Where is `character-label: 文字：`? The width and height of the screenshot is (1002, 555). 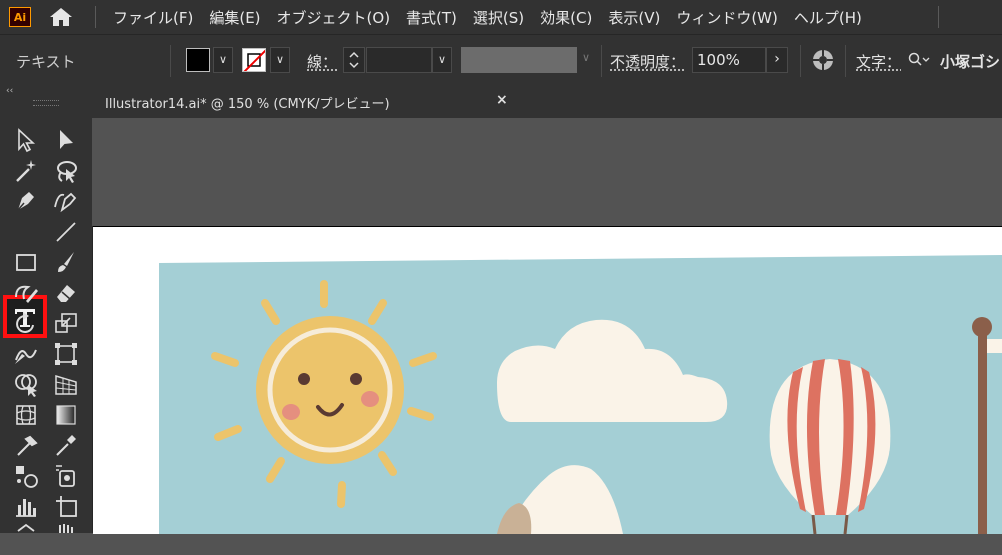 character-label: 文字： is located at coordinates (878, 61).